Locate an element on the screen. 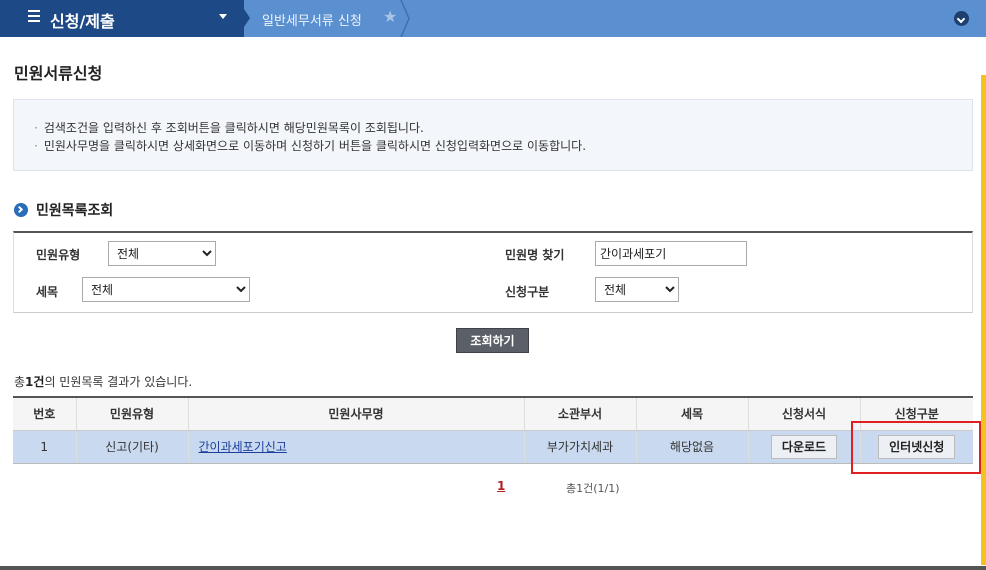 The image size is (986, 570). page-title: 민원서류신청 is located at coordinates (58, 73).